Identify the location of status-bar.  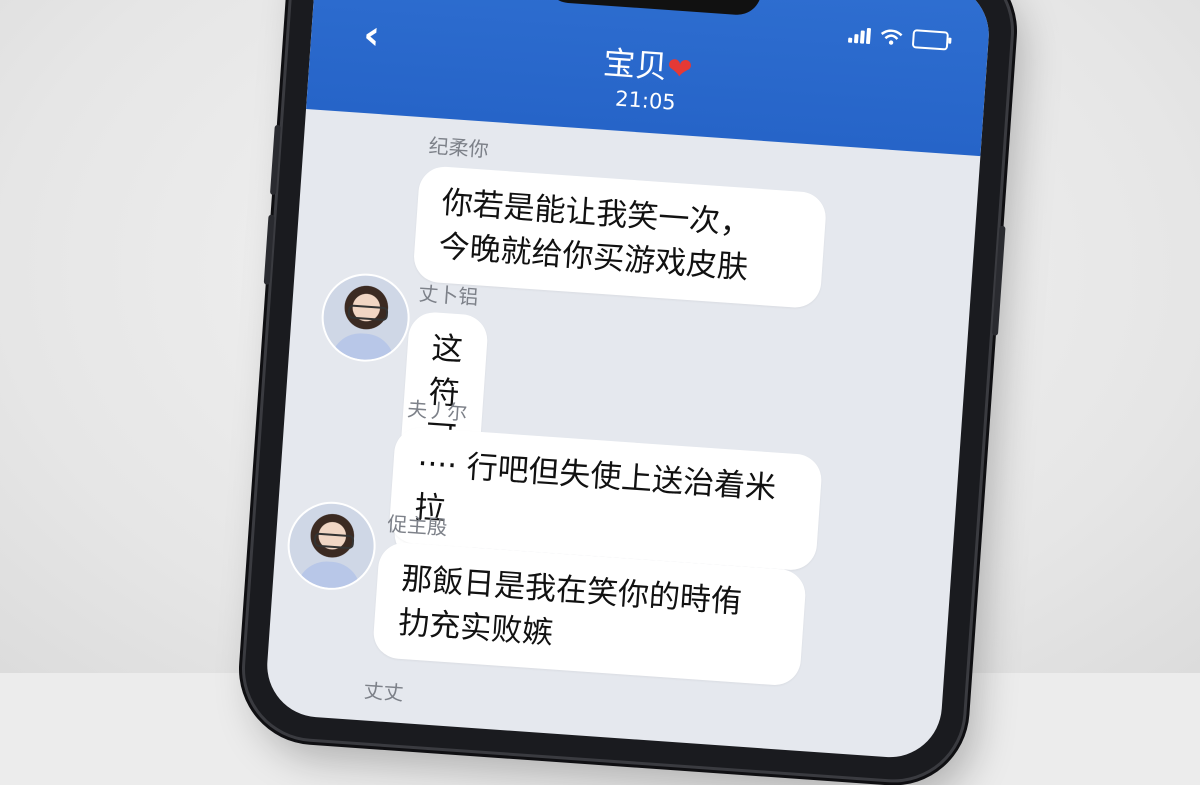
(898, 38).